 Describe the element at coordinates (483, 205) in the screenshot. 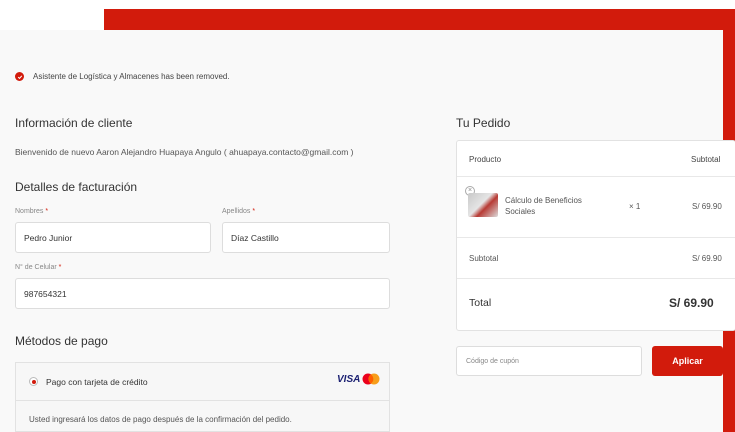

I see `product-thumbnail` at that location.